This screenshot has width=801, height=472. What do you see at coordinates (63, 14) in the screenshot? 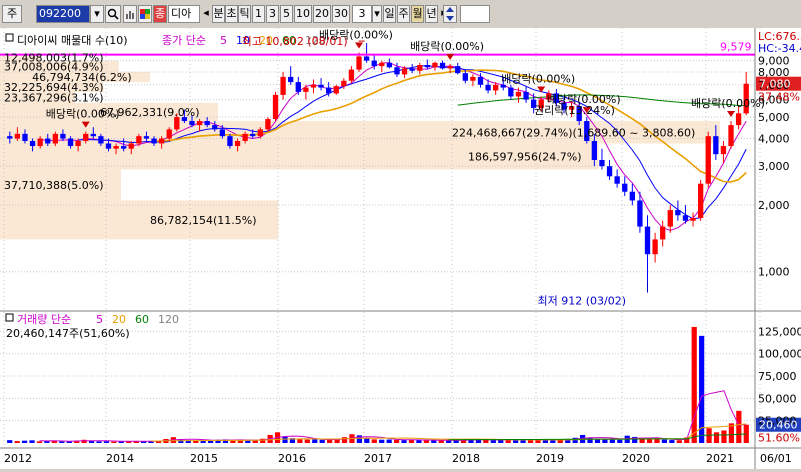
I see `stock-code-input: 092200` at bounding box center [63, 14].